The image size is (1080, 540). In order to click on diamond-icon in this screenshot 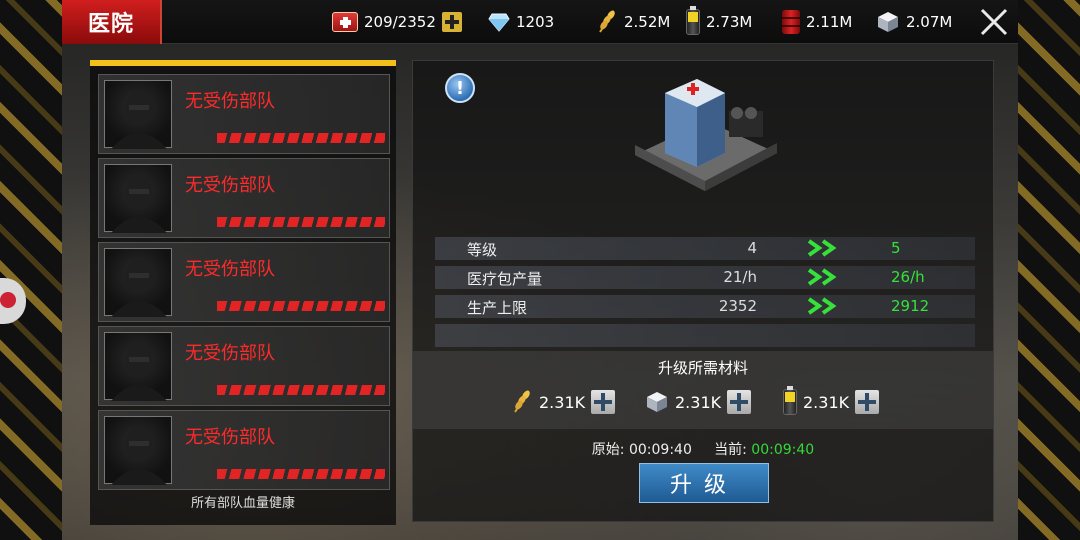, I will do `click(499, 22)`.